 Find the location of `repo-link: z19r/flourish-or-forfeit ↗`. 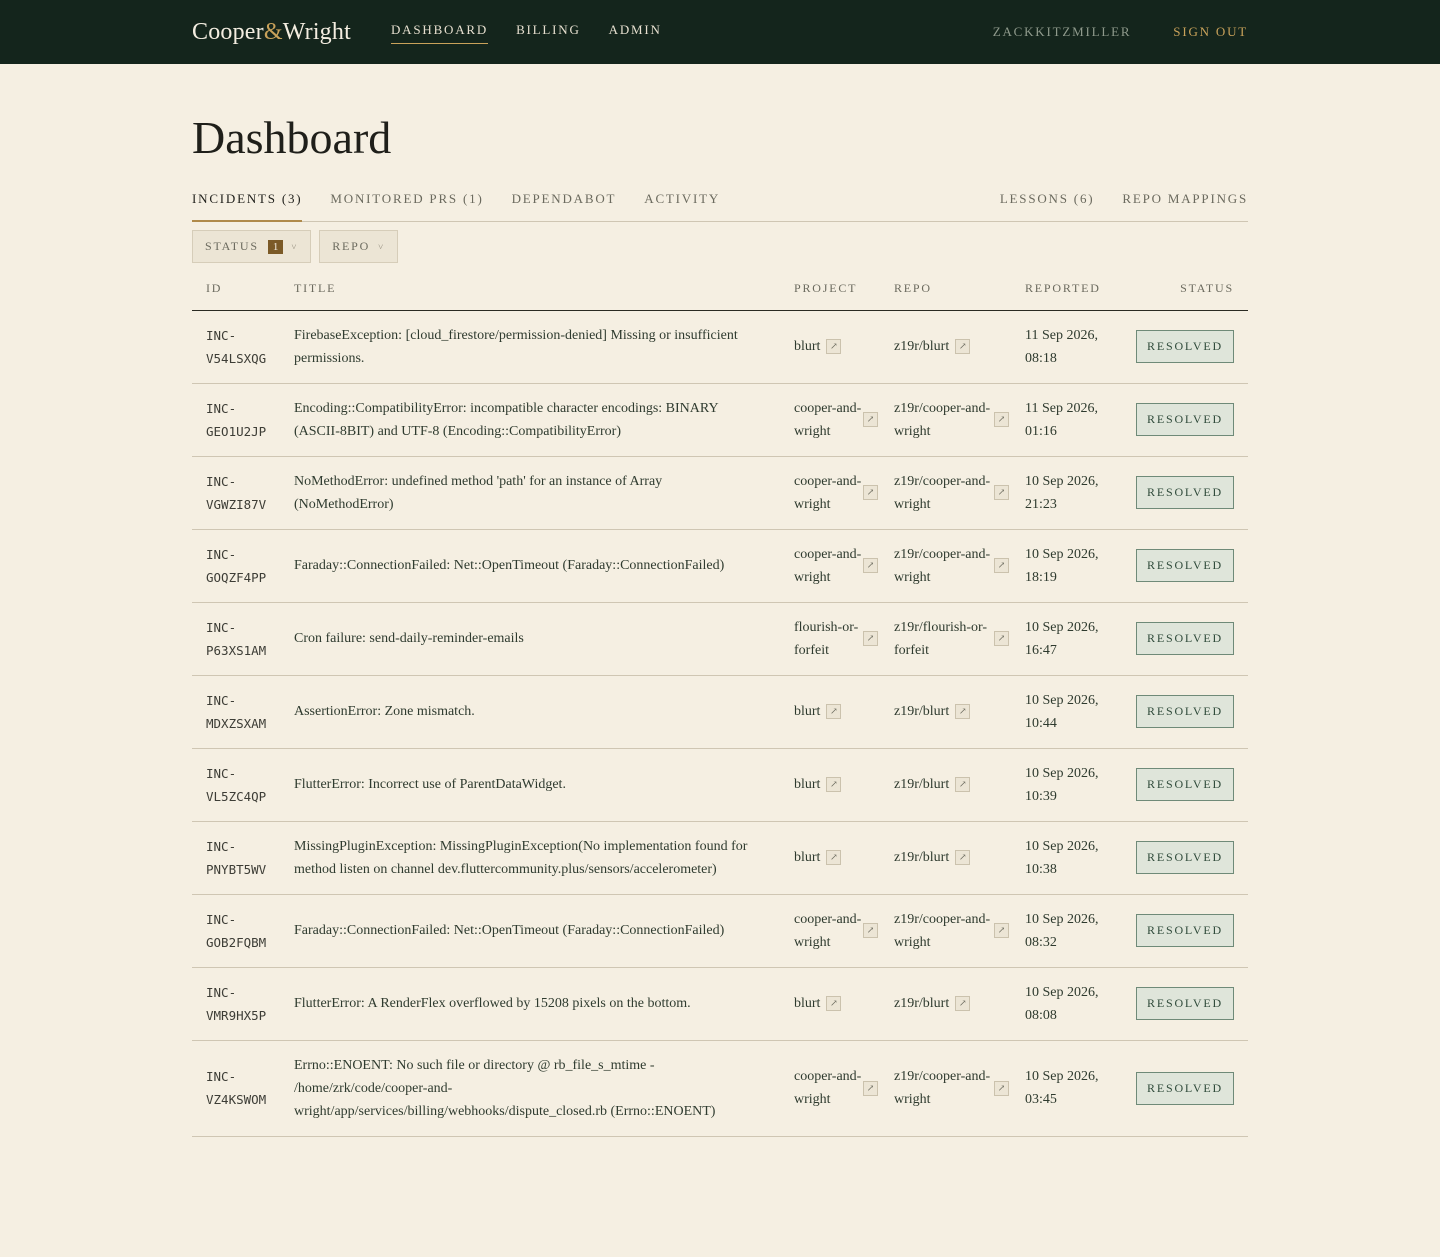

repo-link: z19r/flourish-or-forfeit ↗ is located at coordinates (959, 639).